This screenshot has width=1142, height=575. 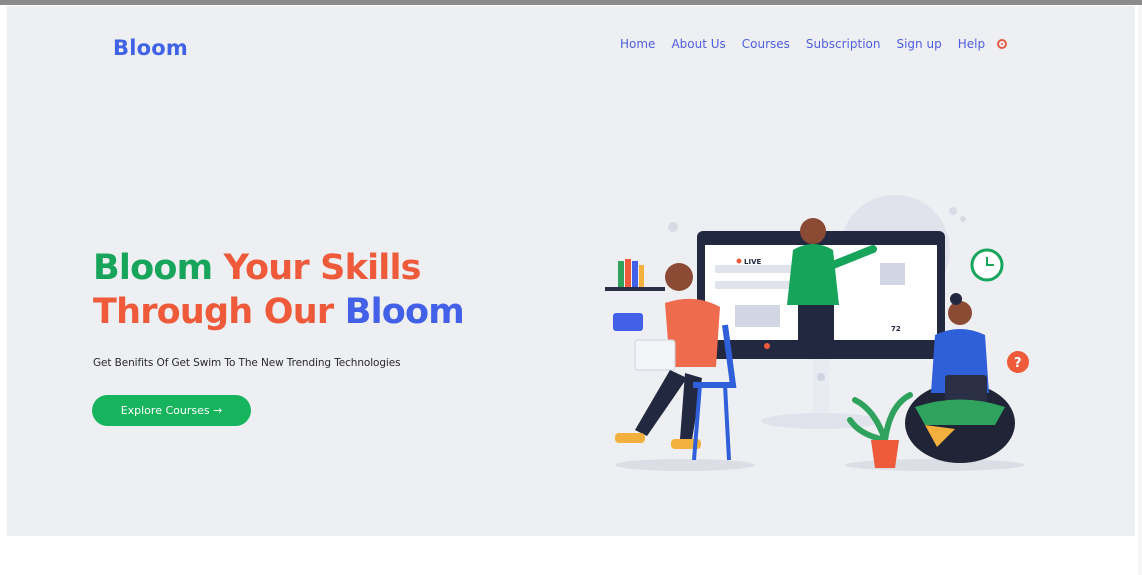 I want to click on scrollbar-track, so click(x=1140, y=290).